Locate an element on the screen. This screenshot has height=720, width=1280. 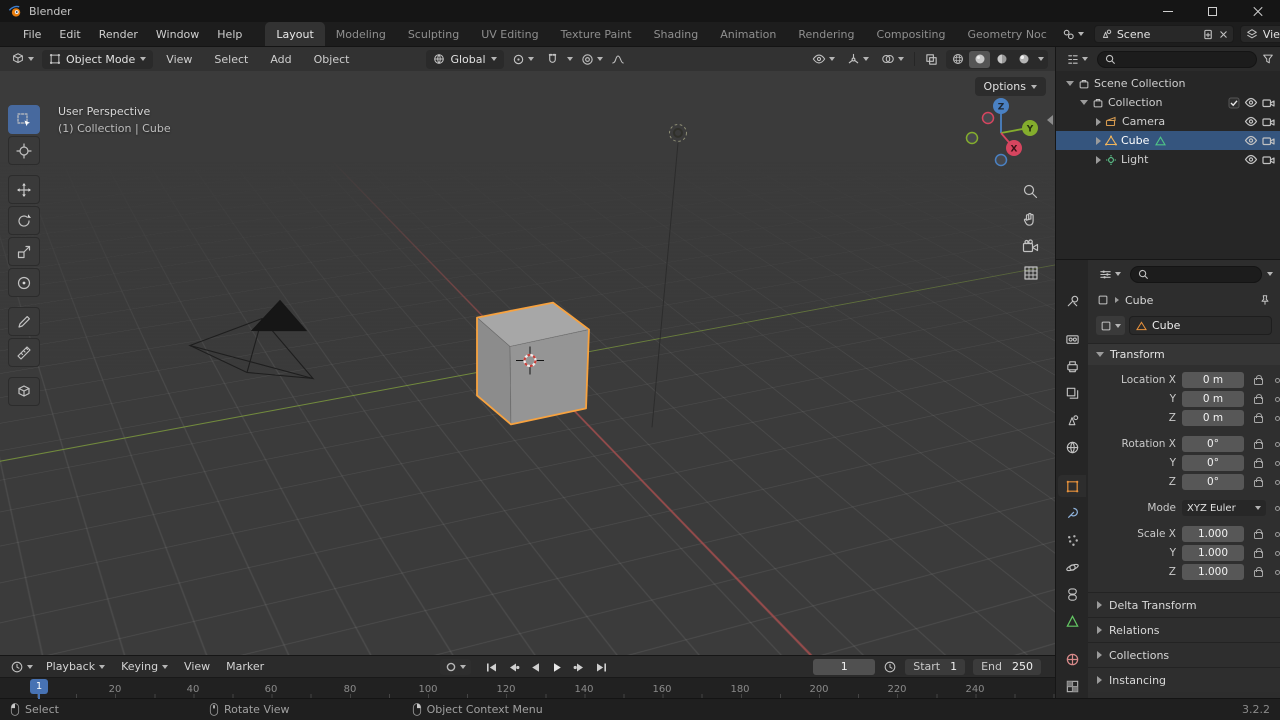
shading-dropdown-icon is located at coordinates (1041, 59).